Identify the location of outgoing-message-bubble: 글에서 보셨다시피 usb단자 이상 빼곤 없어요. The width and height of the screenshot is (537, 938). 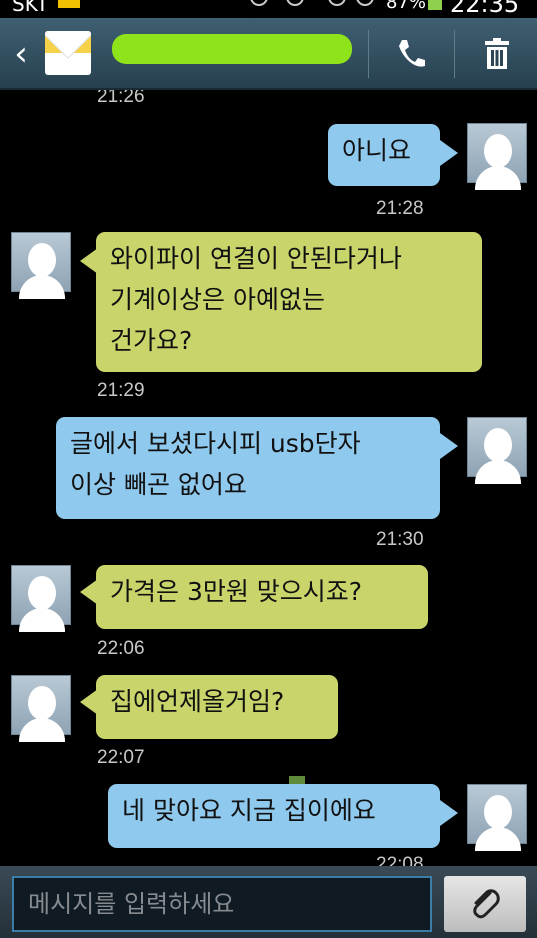
(248, 468).